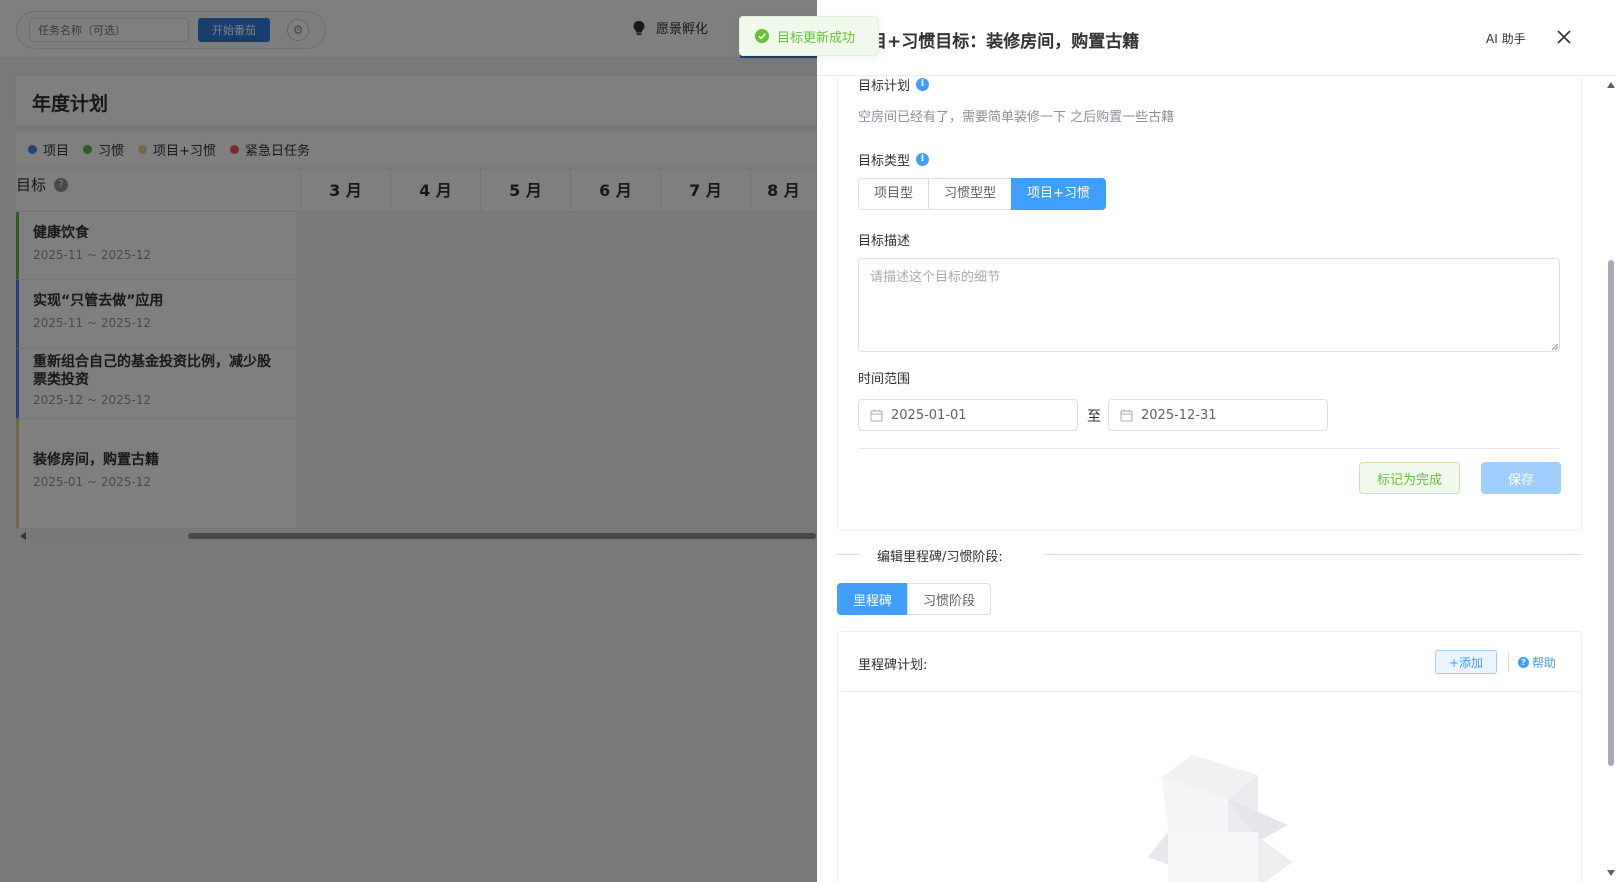  I want to click on scroll-up-arrow-icon, so click(1611, 85).